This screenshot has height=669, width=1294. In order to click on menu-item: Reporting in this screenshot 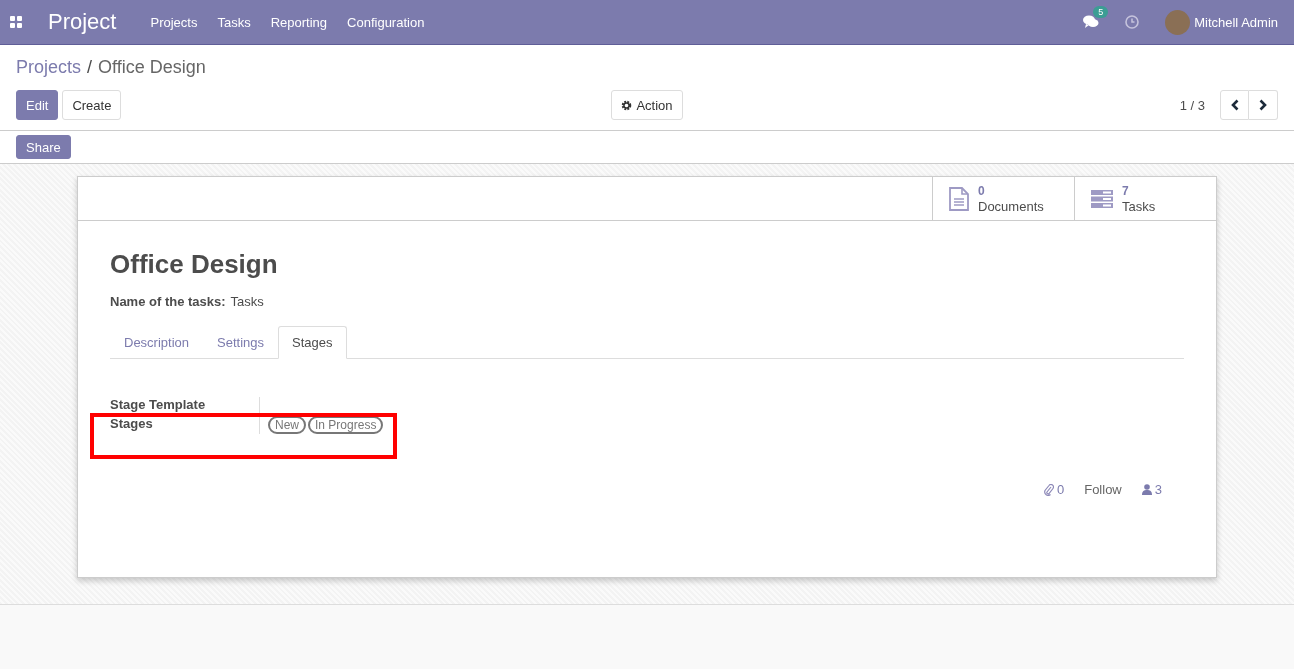, I will do `click(299, 22)`.